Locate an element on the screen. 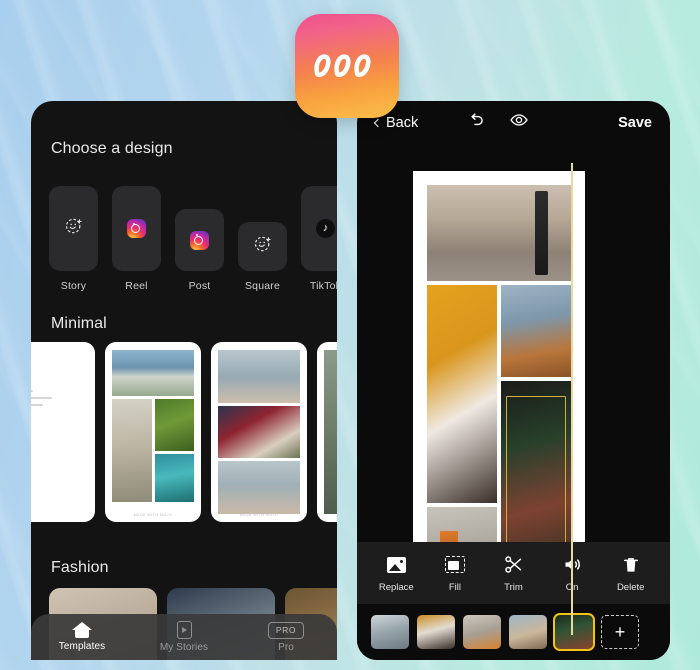  design-option-tiktok: ♪ TikTok is located at coordinates (319, 239).